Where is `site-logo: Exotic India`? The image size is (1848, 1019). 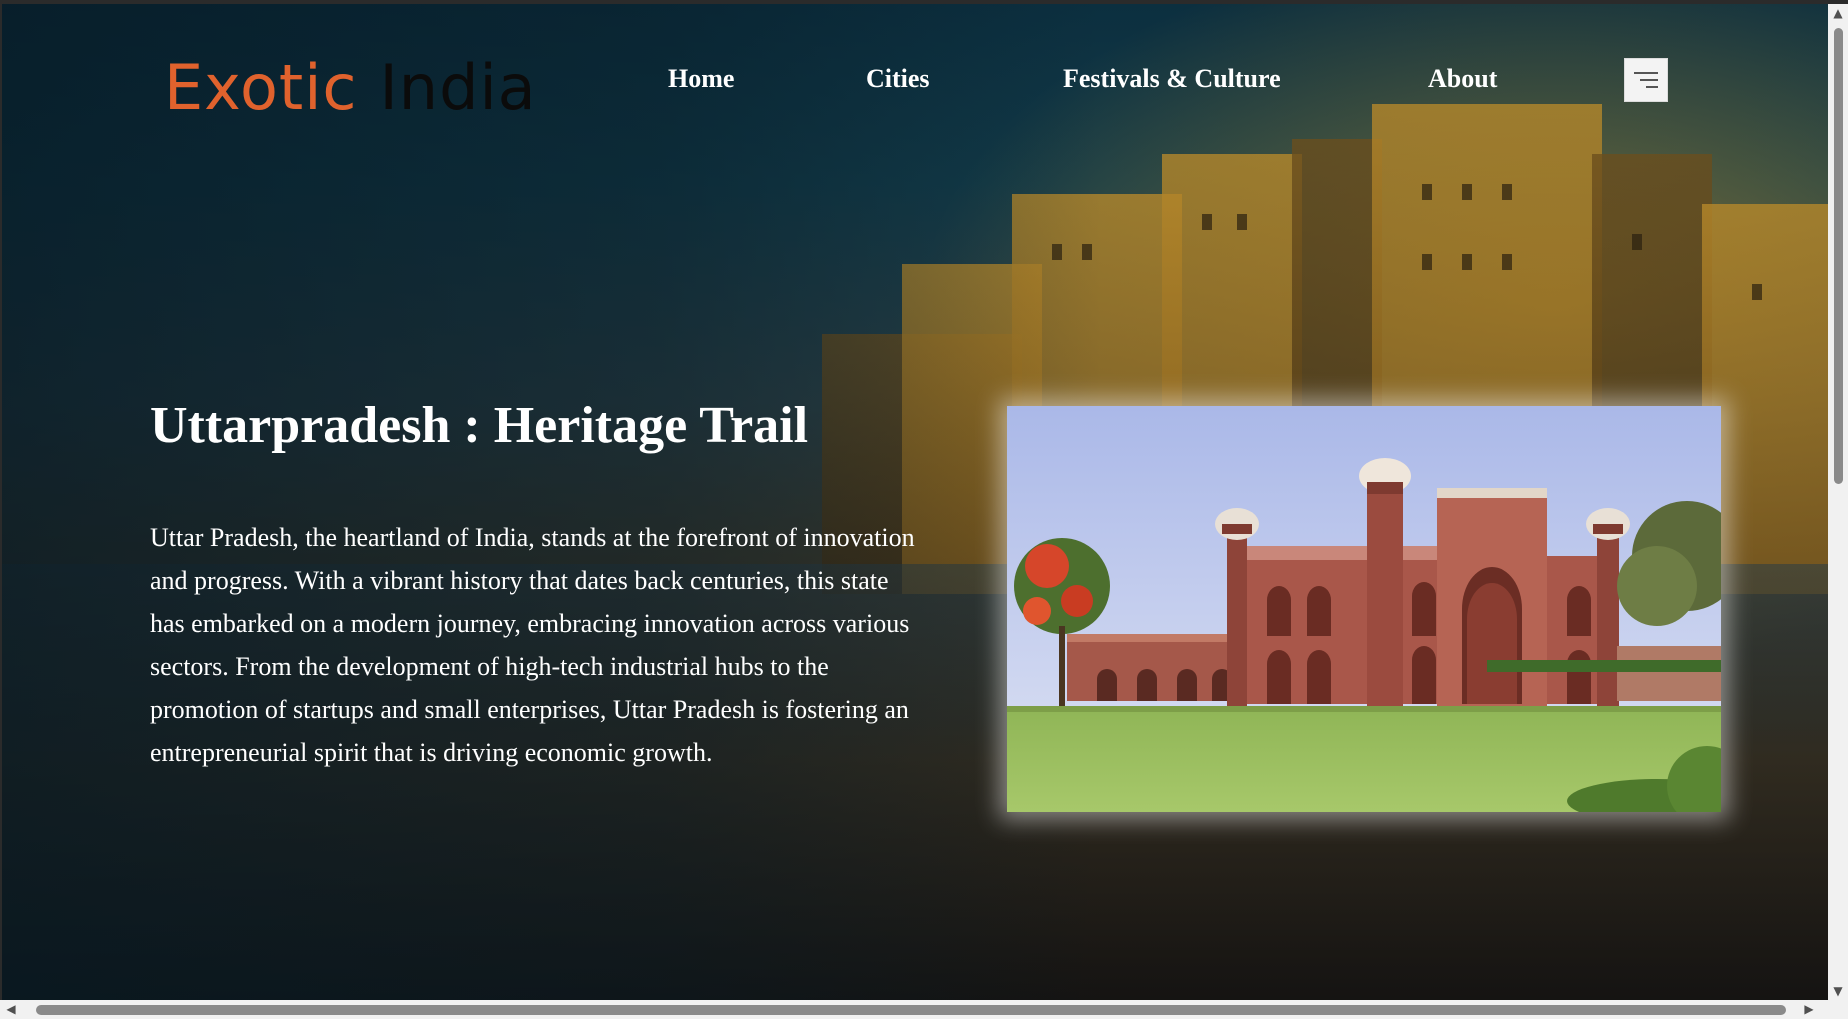
site-logo: Exotic India is located at coordinates (350, 87).